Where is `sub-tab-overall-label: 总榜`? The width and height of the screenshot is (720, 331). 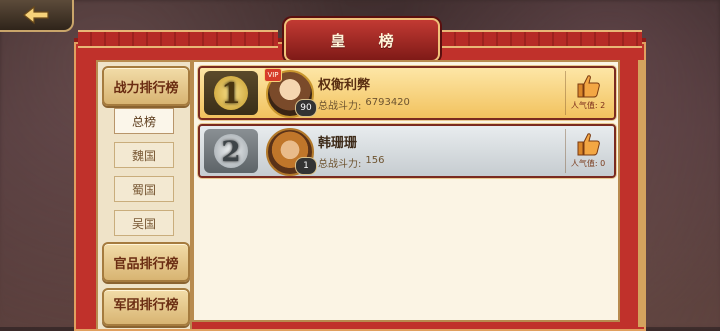
sub-tab-overall-label: 总榜 is located at coordinates (143, 121).